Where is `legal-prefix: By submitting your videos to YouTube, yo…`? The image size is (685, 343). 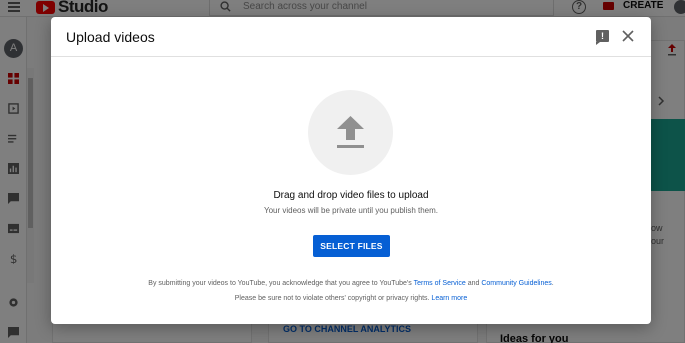 legal-prefix: By submitting your videos to YouTube, yo… is located at coordinates (281, 283).